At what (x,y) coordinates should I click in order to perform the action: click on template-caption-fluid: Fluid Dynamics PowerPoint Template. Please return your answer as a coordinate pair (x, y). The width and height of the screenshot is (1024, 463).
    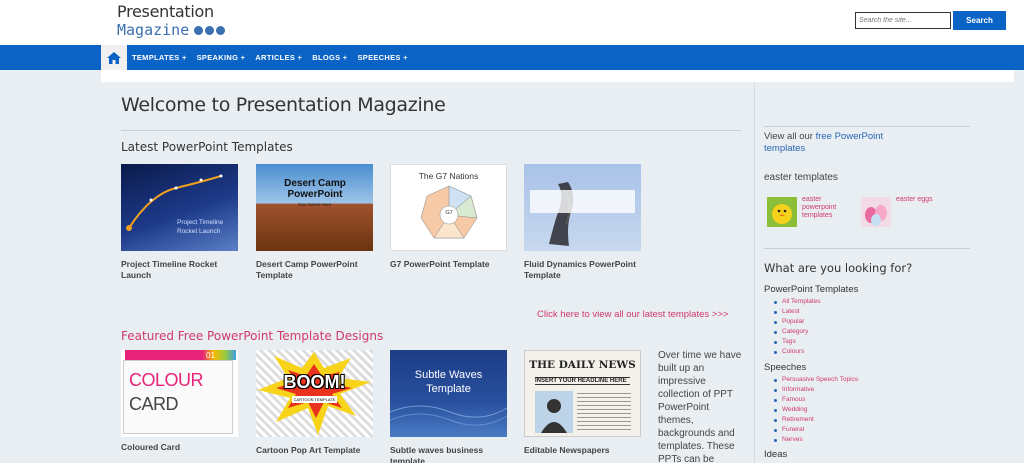
    Looking at the image, I should click on (586, 270).